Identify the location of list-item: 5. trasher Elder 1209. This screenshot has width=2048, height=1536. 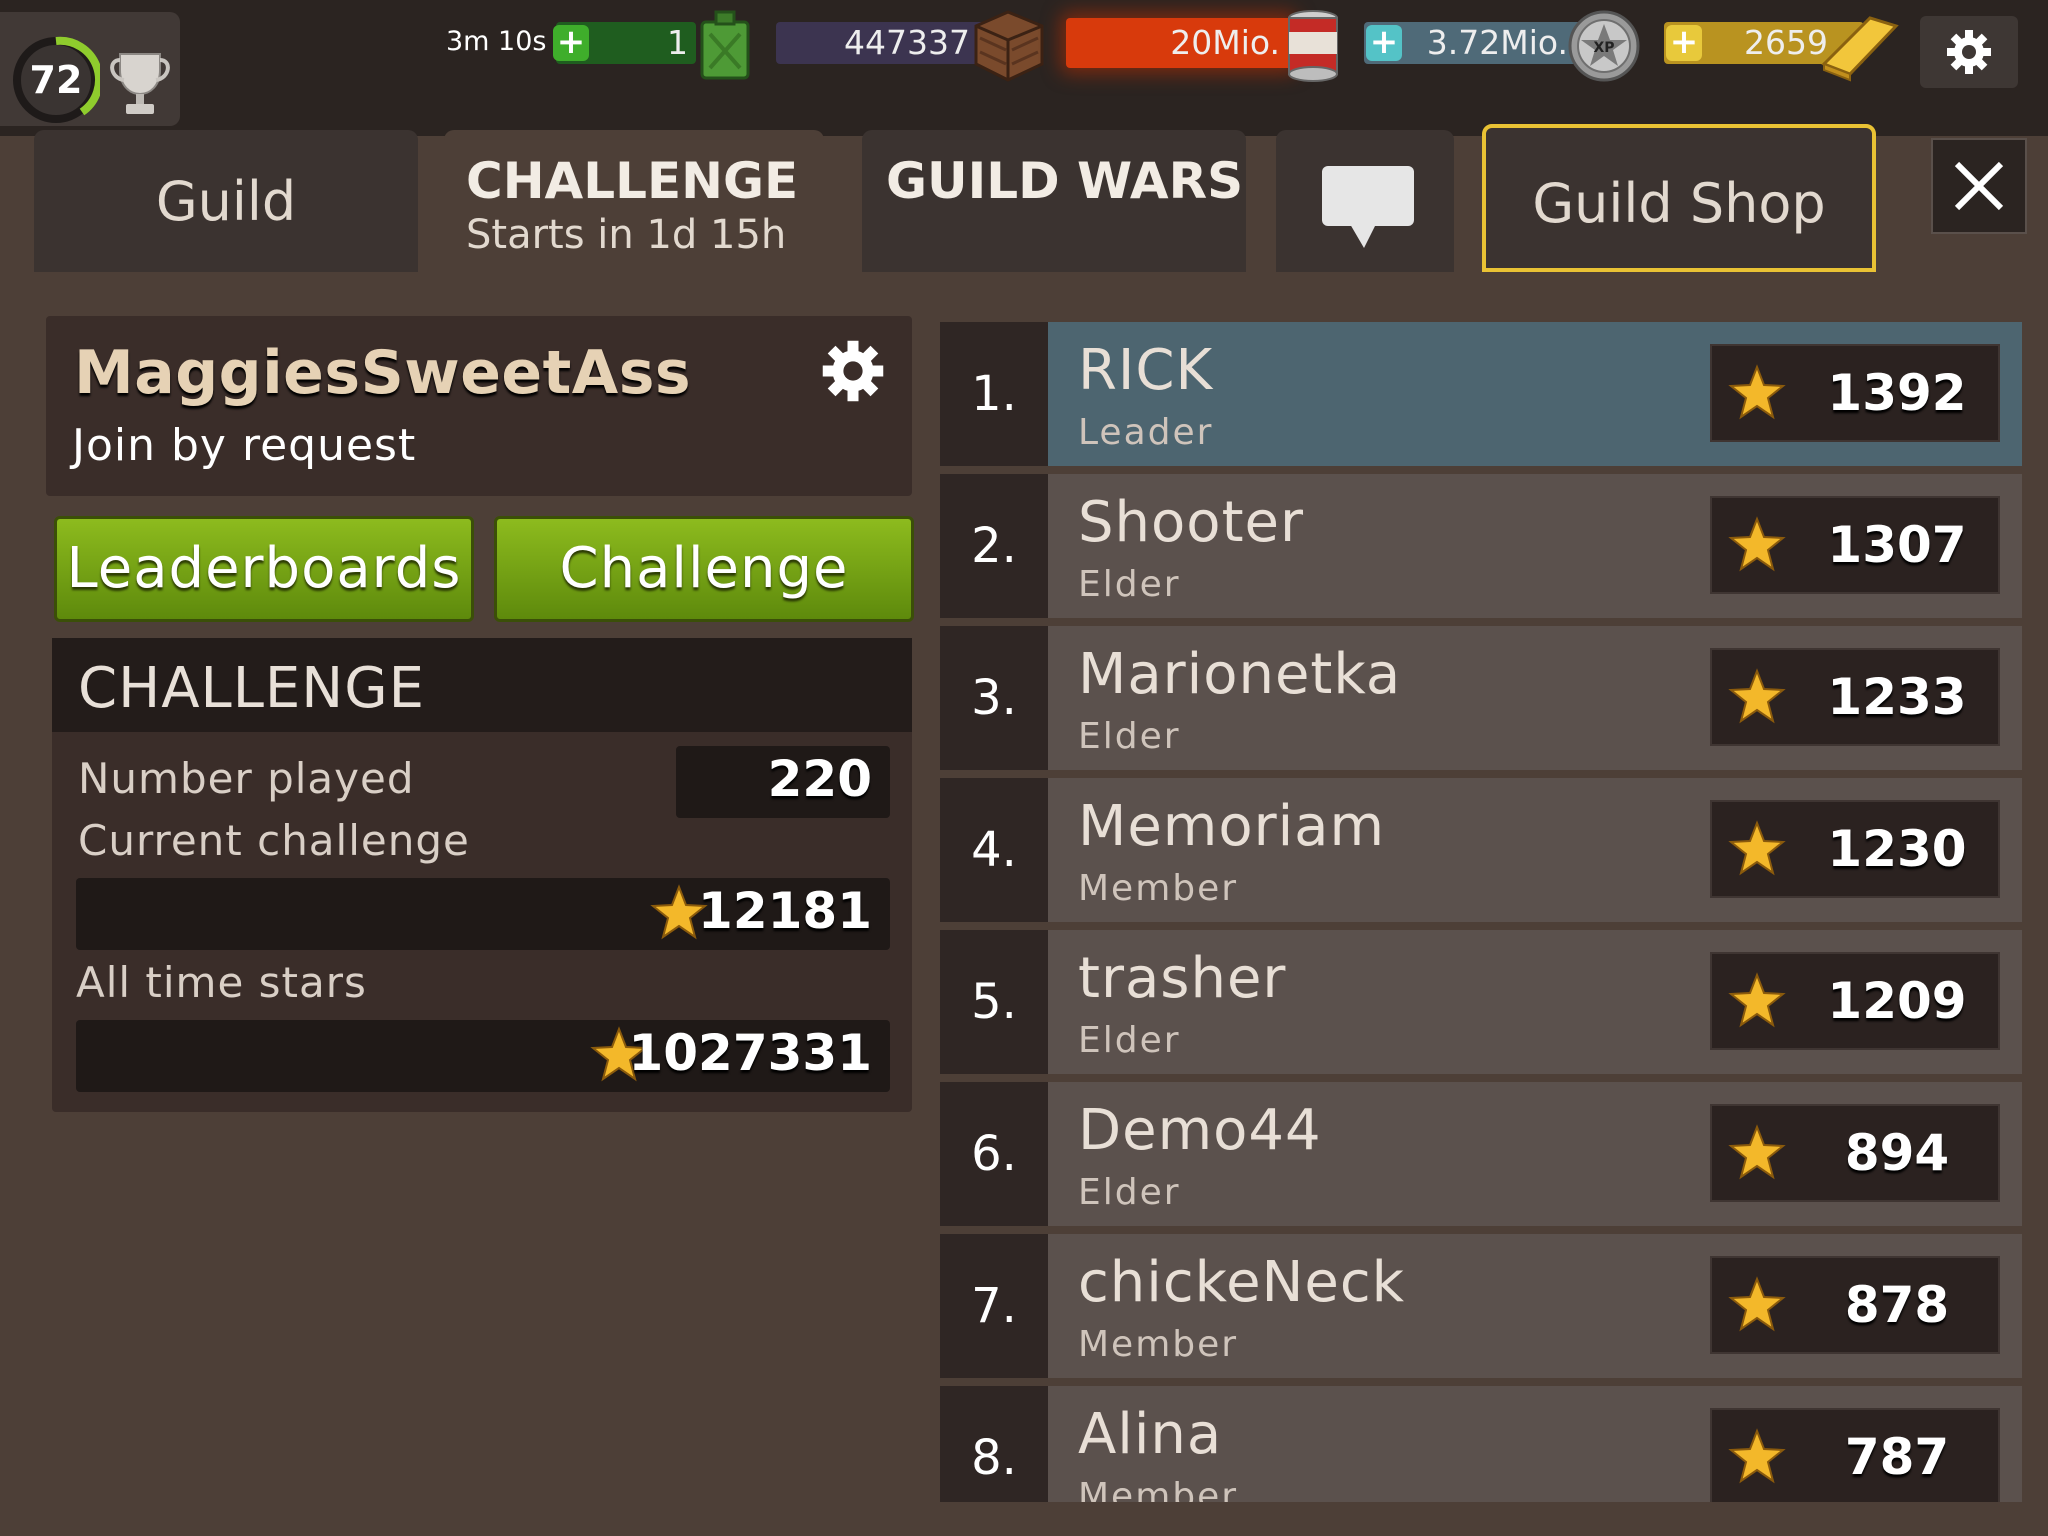
(1481, 1002).